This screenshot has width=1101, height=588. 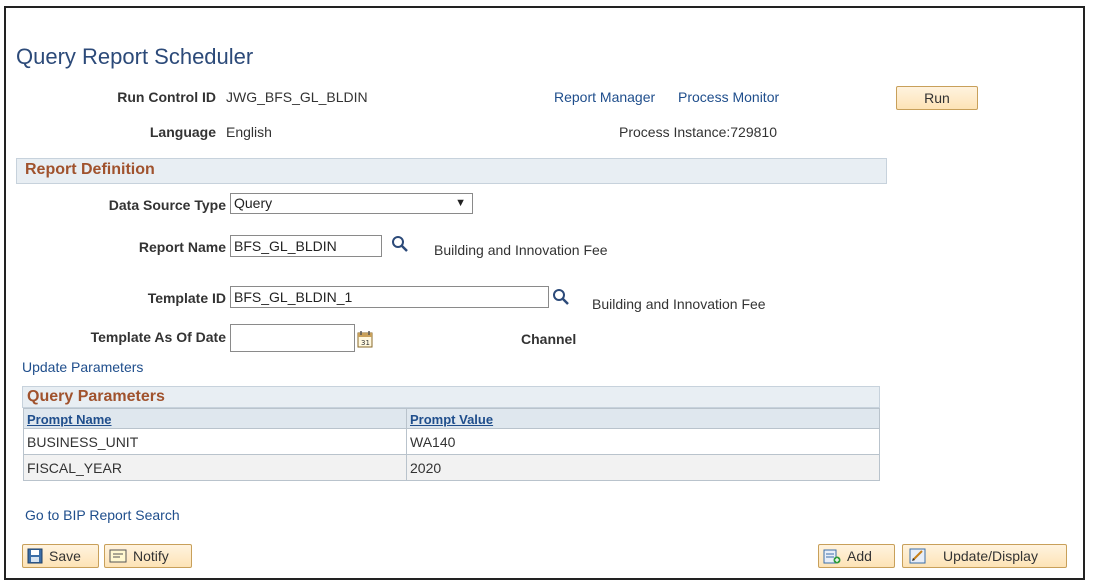 What do you see at coordinates (253, 203) in the screenshot?
I see `data-source-value: Query` at bounding box center [253, 203].